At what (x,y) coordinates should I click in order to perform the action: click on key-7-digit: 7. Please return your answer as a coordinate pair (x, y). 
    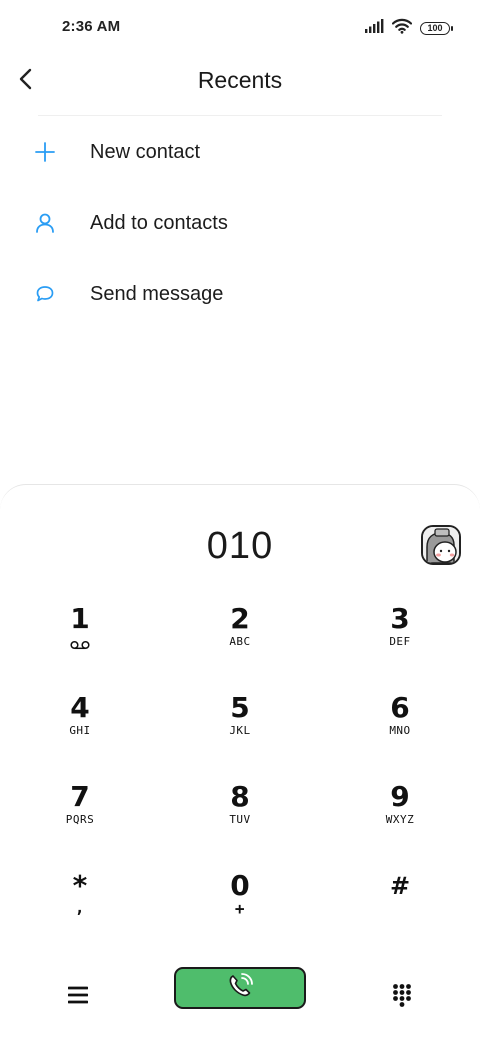
    Looking at the image, I should click on (80, 796).